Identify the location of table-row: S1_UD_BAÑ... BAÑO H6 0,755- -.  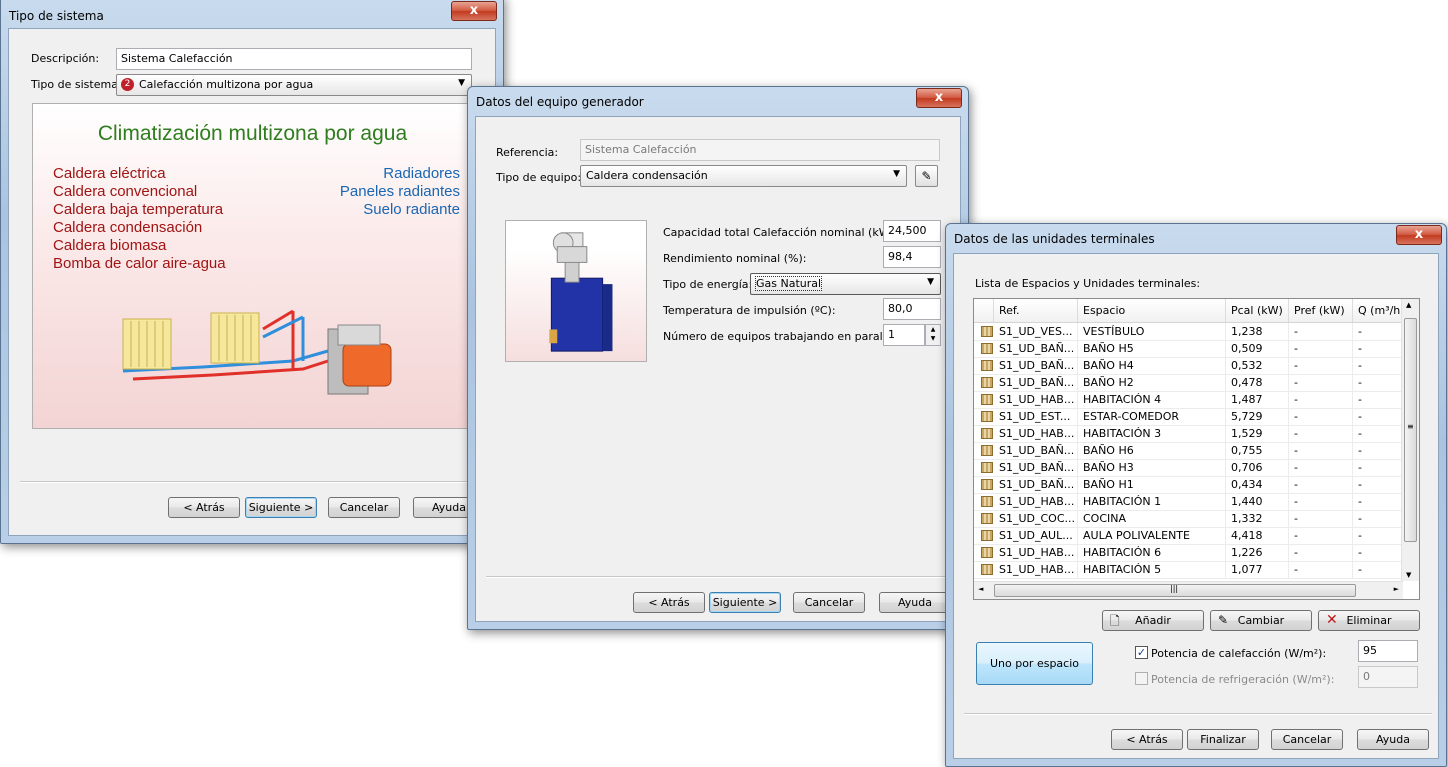
(1188, 451).